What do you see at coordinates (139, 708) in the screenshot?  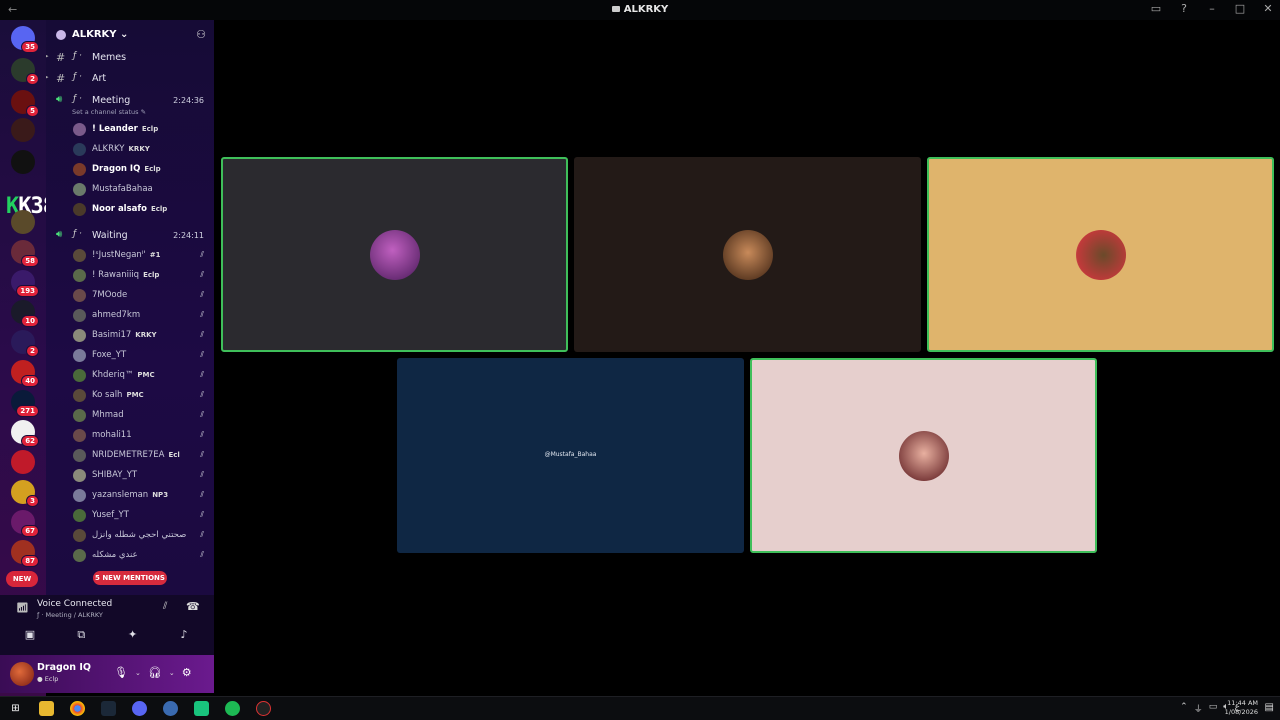 I see `discord-icon` at bounding box center [139, 708].